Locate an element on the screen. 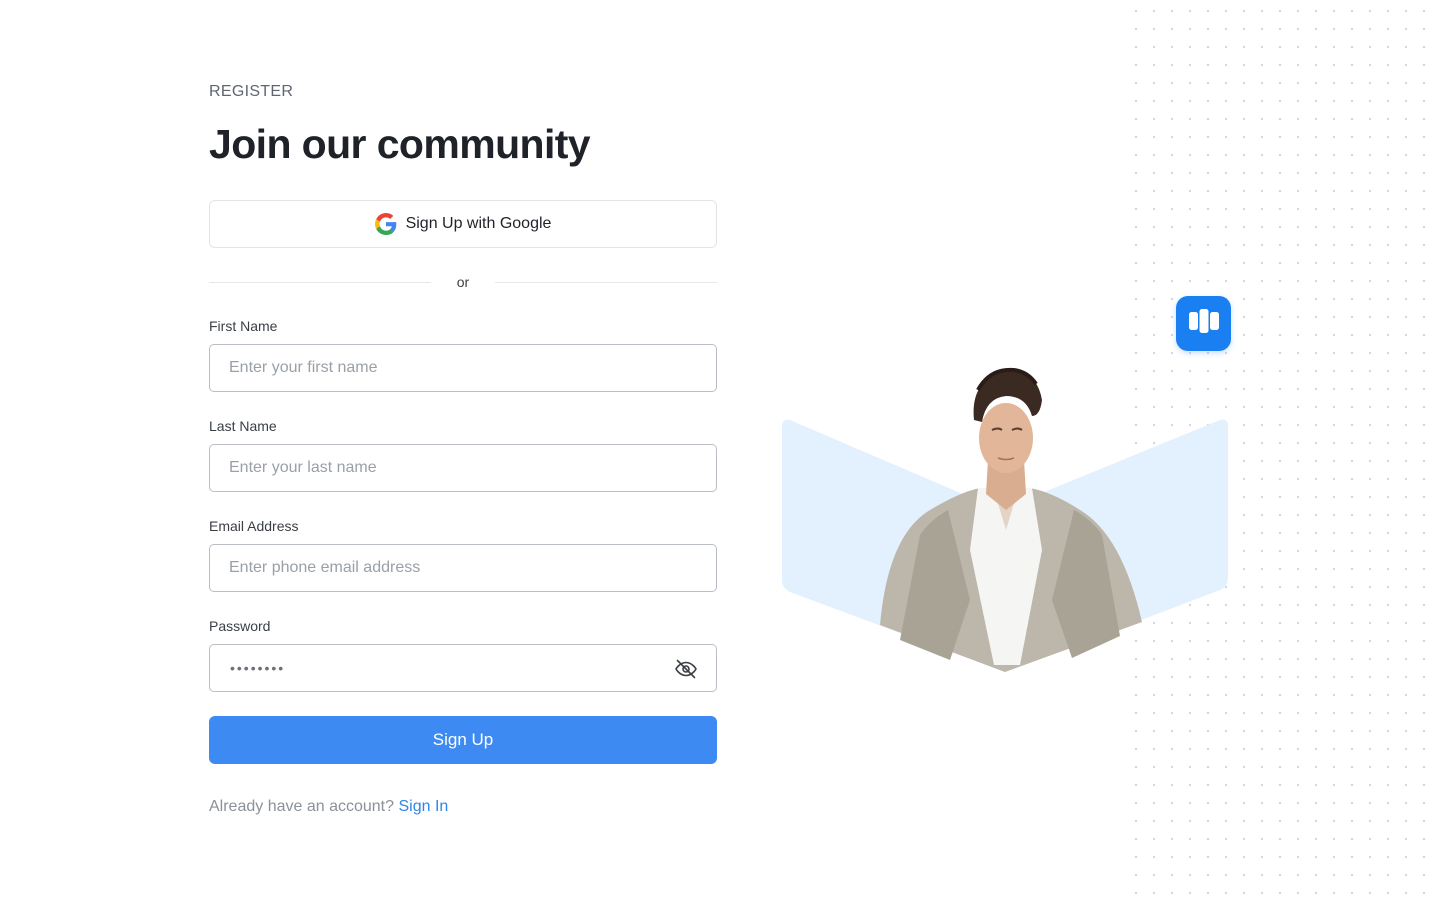 The image size is (1440, 900). sign-up-button: Sign Up is located at coordinates (463, 740).